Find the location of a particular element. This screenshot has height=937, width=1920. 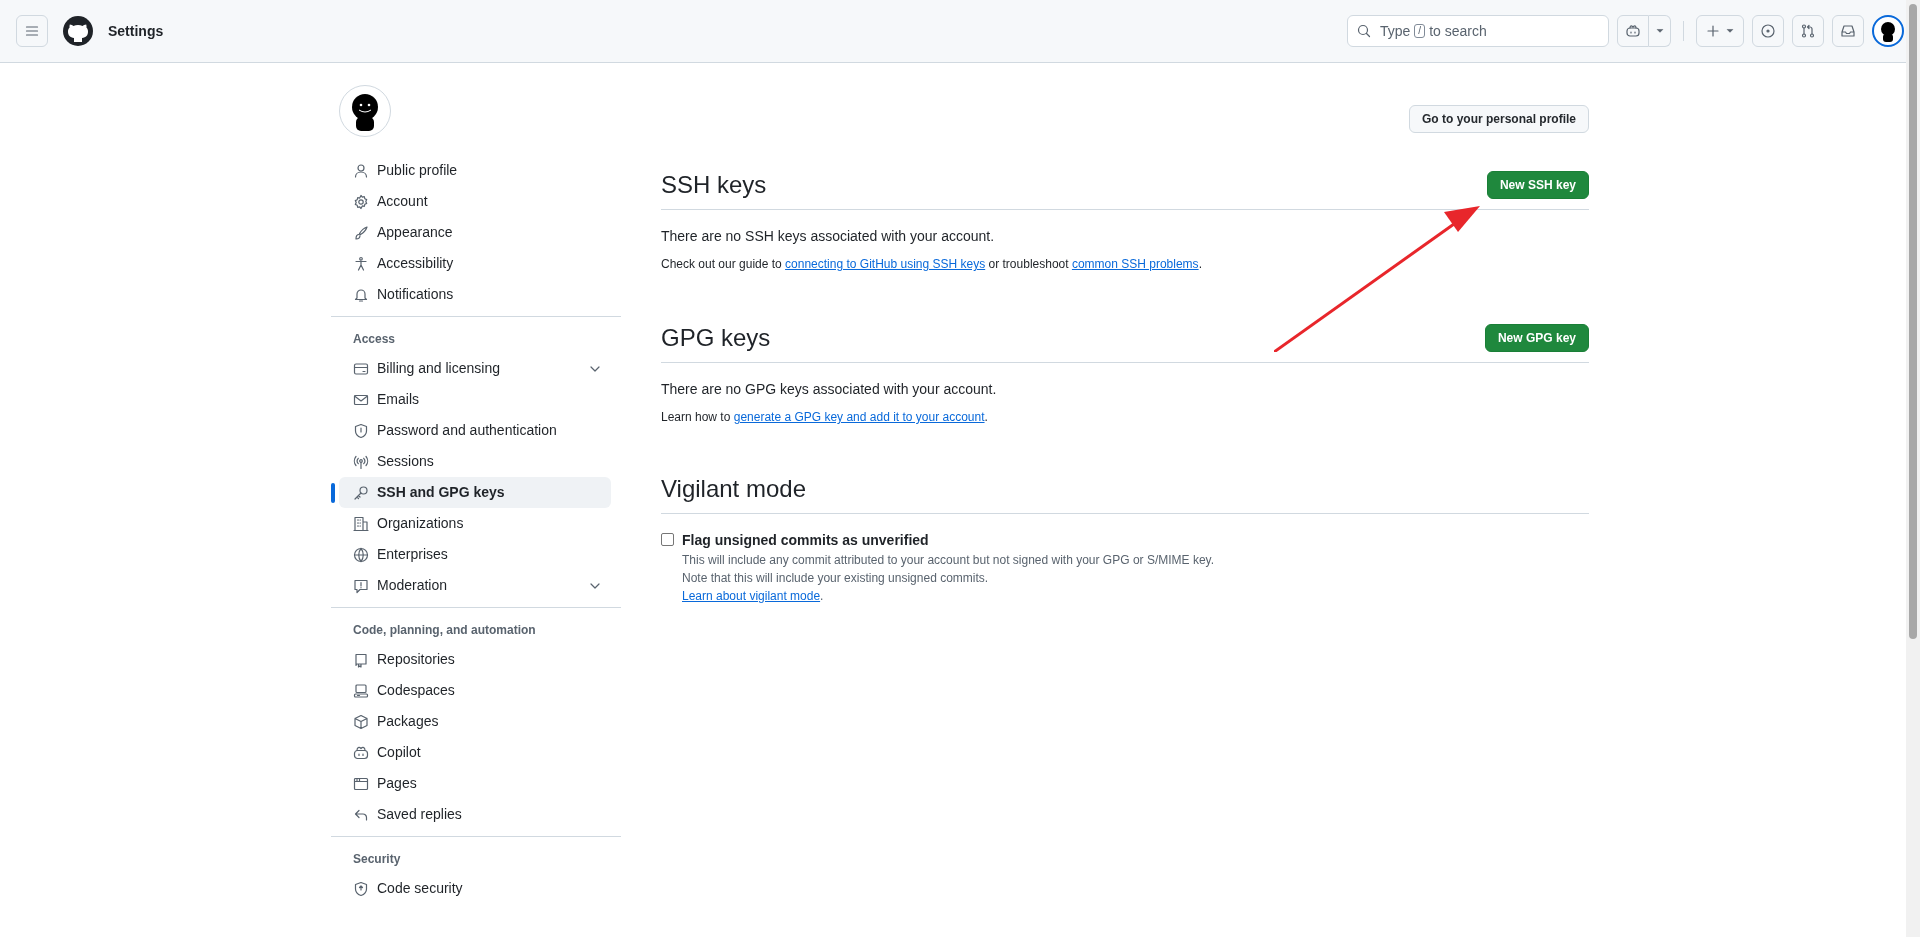

copilot-button is located at coordinates (1633, 31).